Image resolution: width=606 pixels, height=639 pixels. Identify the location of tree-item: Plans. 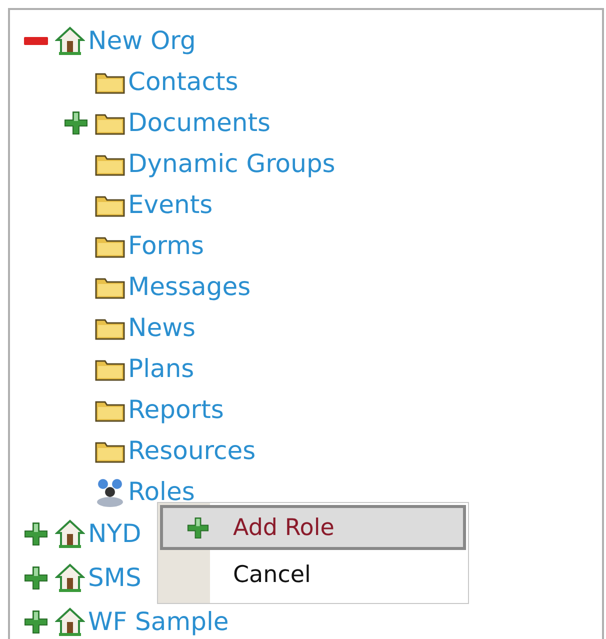
(161, 369).